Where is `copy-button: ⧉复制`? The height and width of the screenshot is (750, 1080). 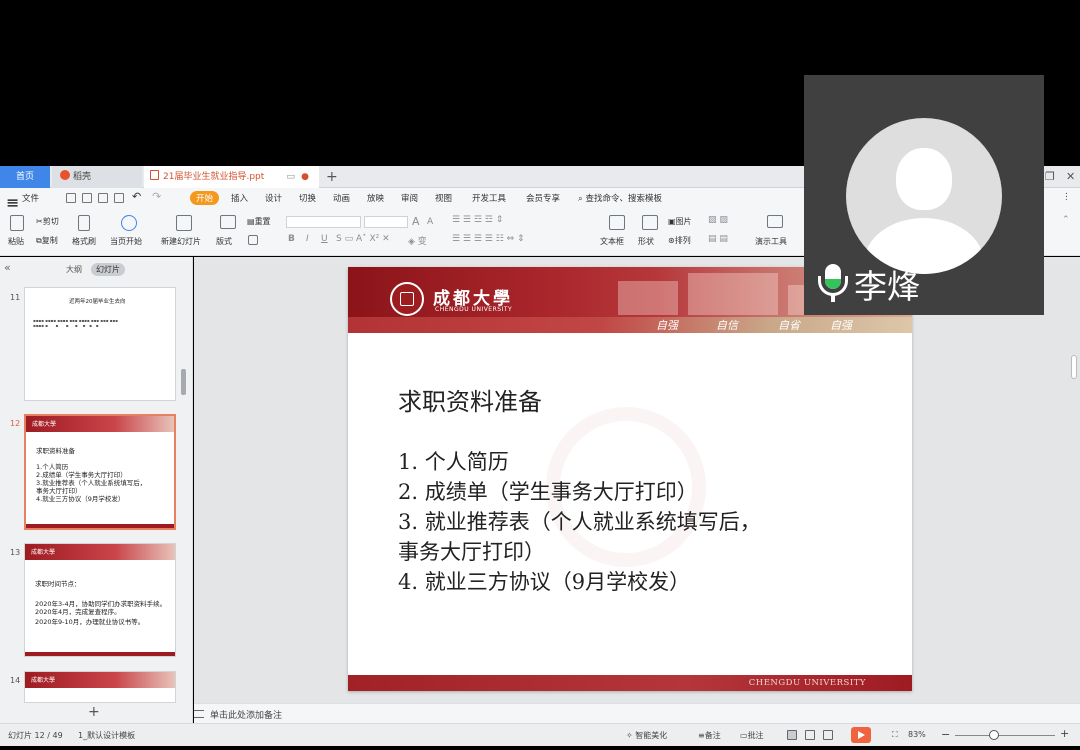 copy-button: ⧉复制 is located at coordinates (47, 240).